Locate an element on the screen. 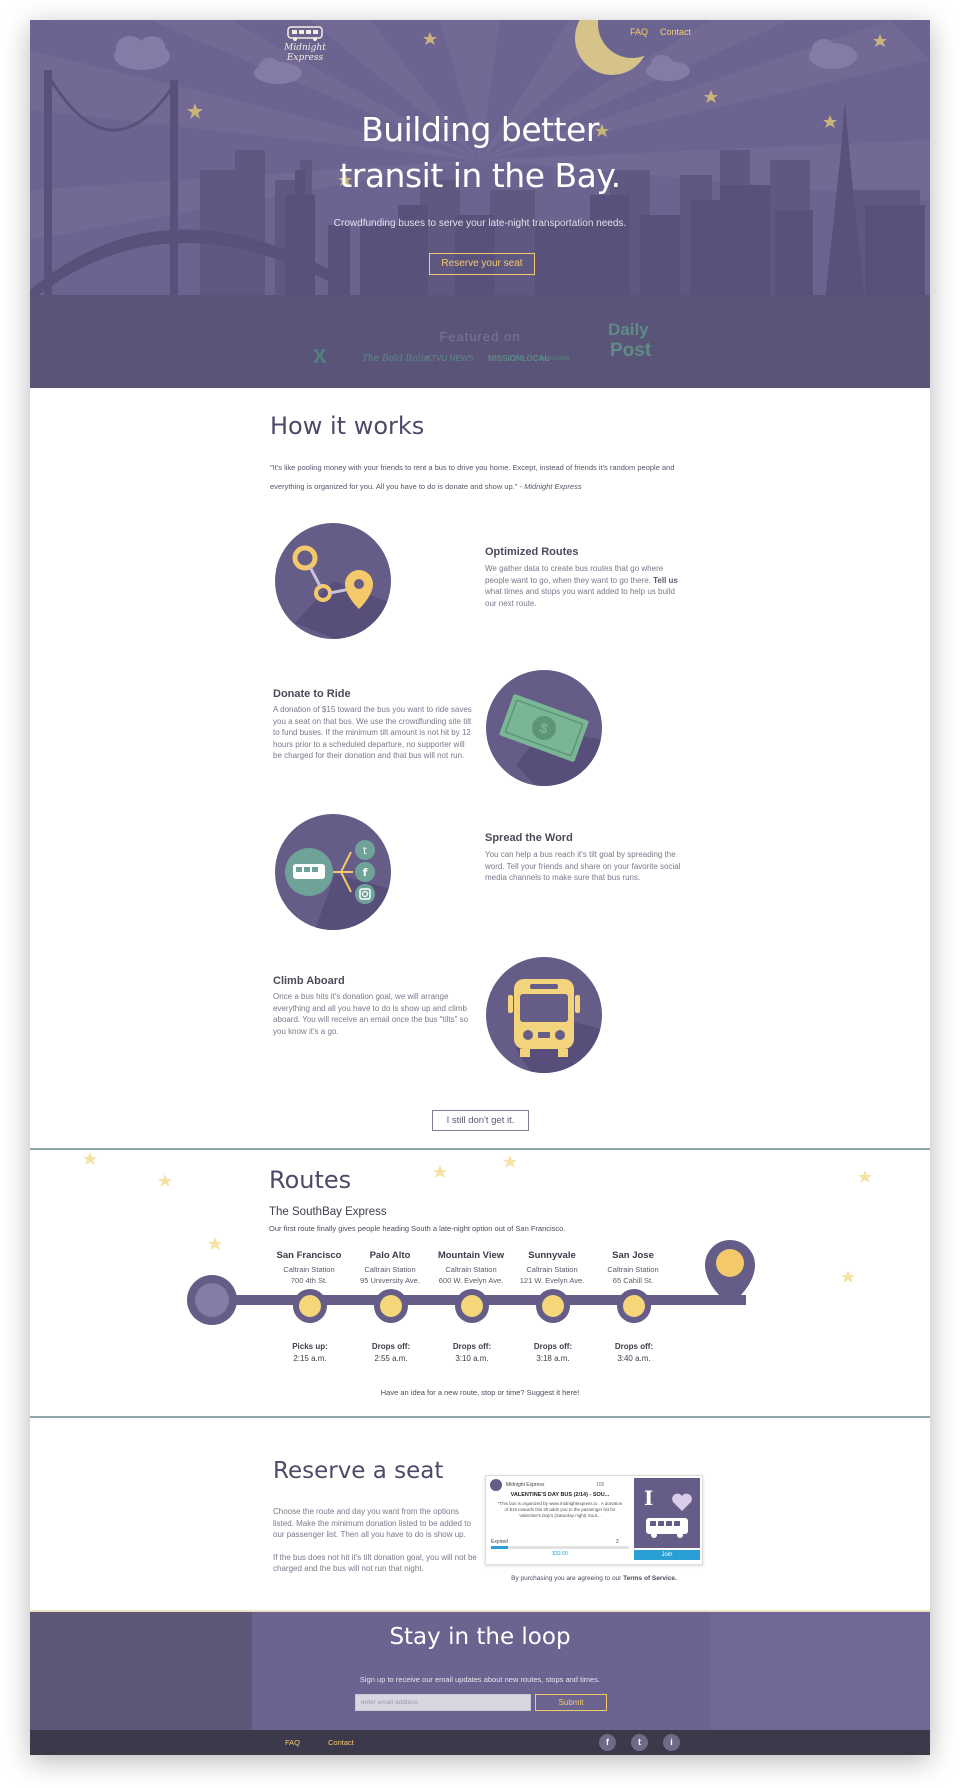 Image resolution: width=960 pixels, height=1788 pixels. press-logo-daily: Daily is located at coordinates (628, 329).